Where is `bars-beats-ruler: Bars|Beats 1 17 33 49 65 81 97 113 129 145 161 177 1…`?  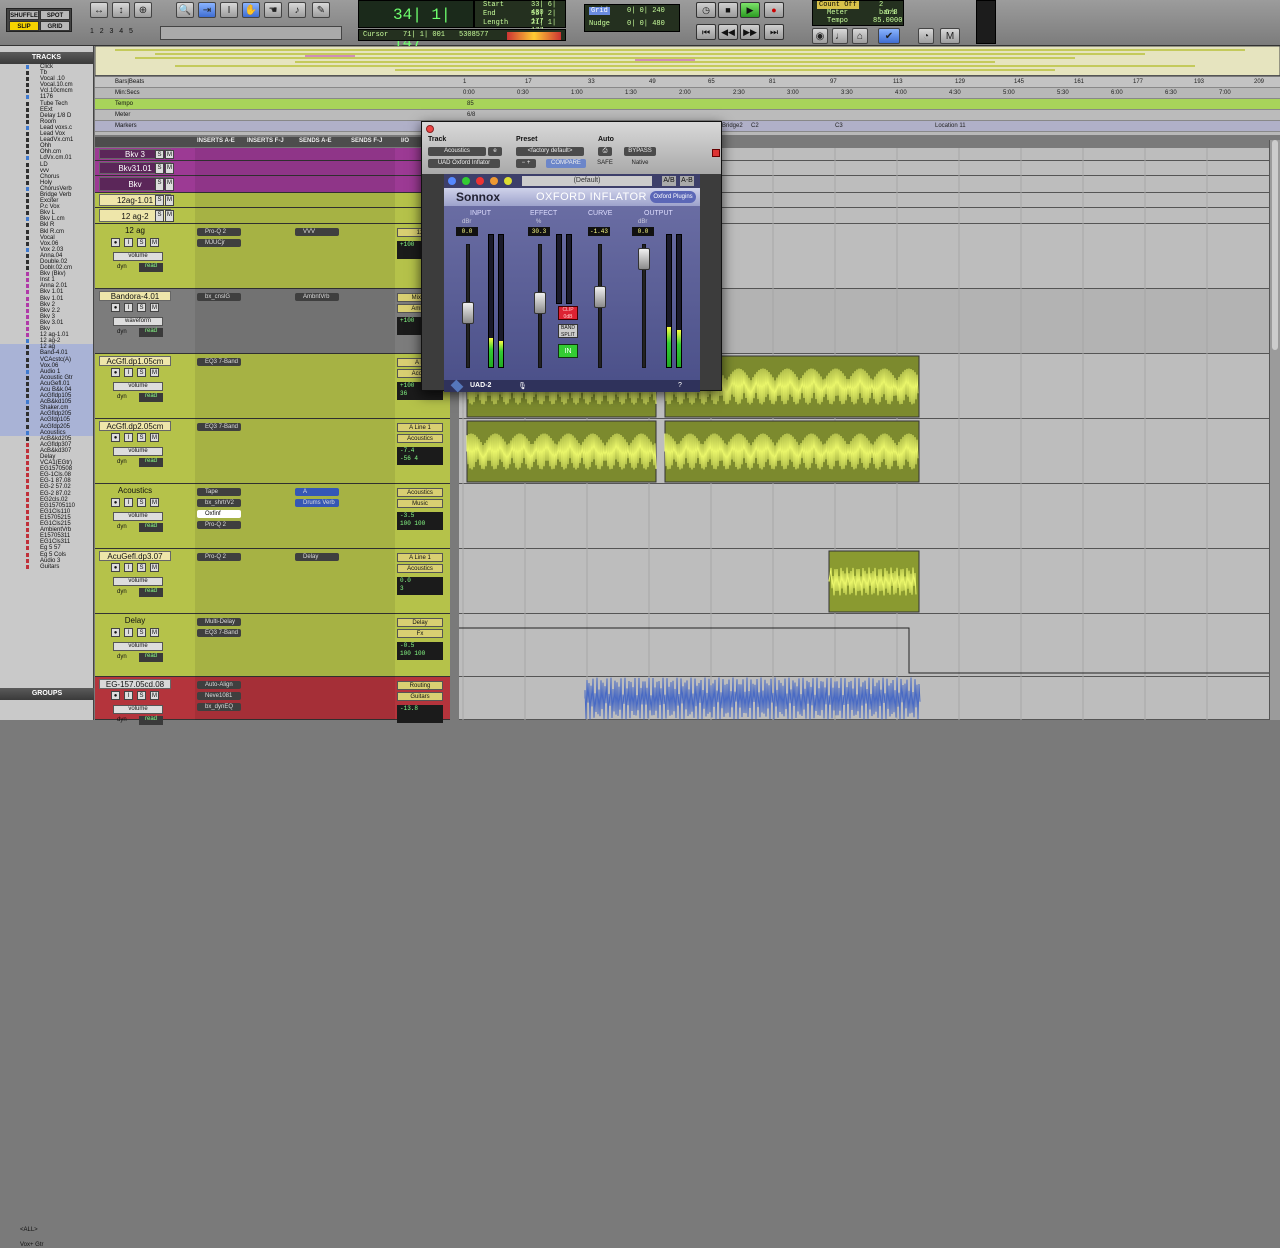 bars-beats-ruler: Bars|Beats 1 17 33 49 65 81 97 113 129 145 161 177 1… is located at coordinates (687, 82).